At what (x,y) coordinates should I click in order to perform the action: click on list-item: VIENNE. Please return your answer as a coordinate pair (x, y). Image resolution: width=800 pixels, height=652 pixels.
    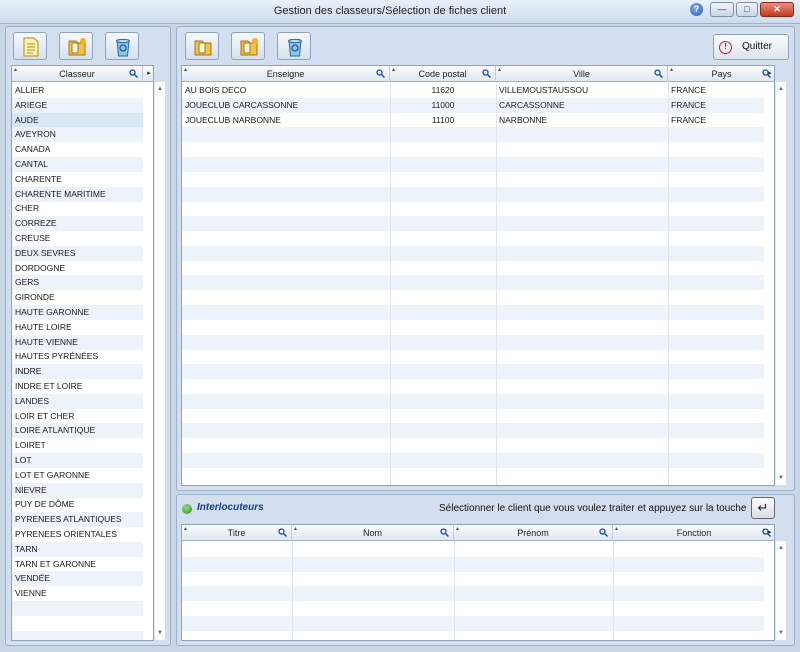
    Looking at the image, I should click on (77, 593).